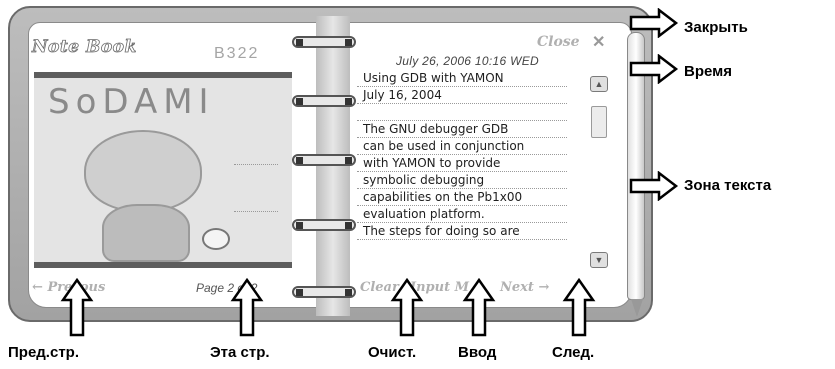  What do you see at coordinates (462, 180) in the screenshot?
I see `text-line: symbolic debugging` at bounding box center [462, 180].